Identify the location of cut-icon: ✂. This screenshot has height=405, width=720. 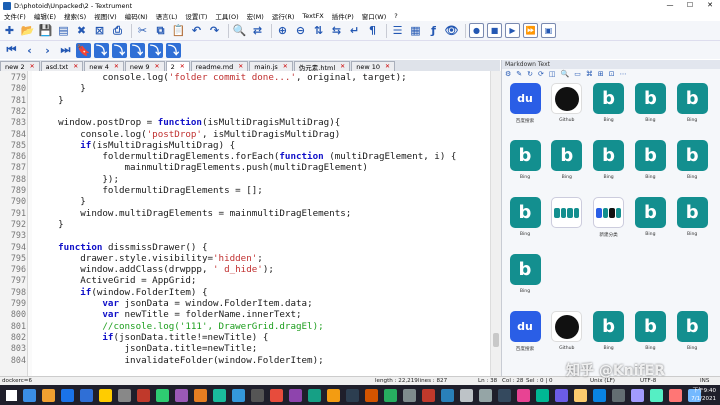
(142, 30).